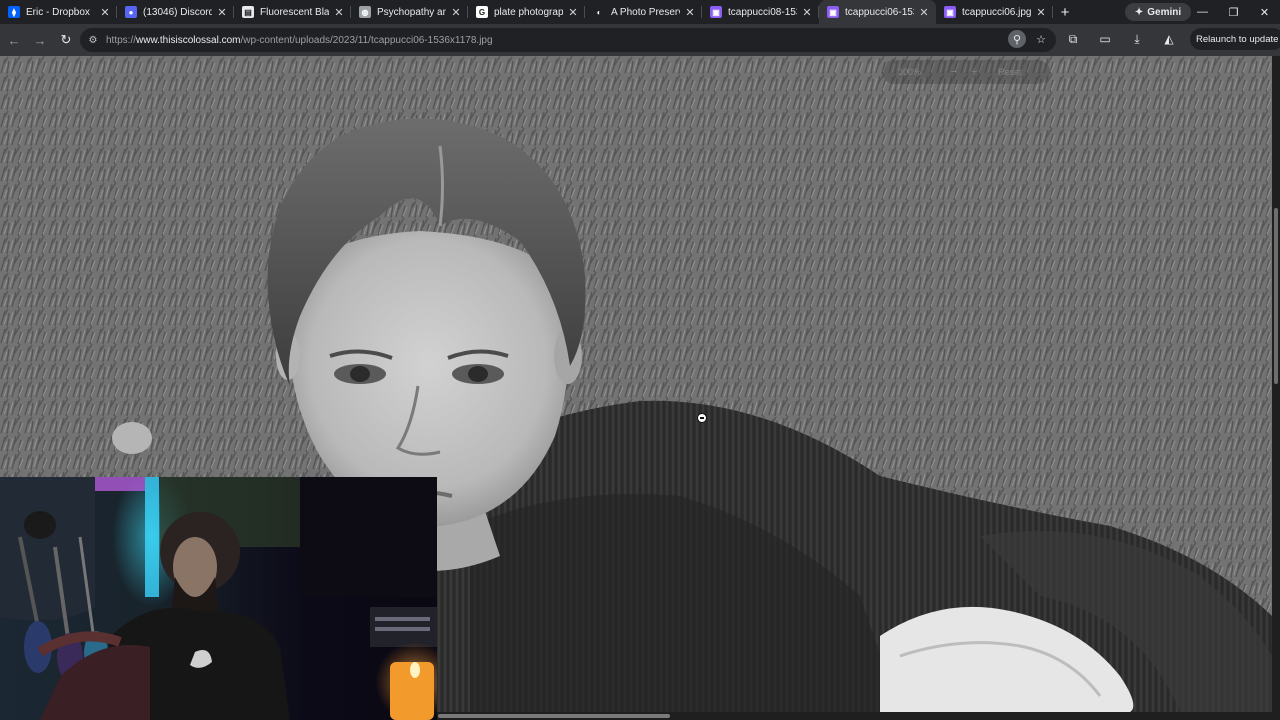 This screenshot has height=720, width=1280. What do you see at coordinates (248, 12) in the screenshot?
I see `document-icon: ▤` at bounding box center [248, 12].